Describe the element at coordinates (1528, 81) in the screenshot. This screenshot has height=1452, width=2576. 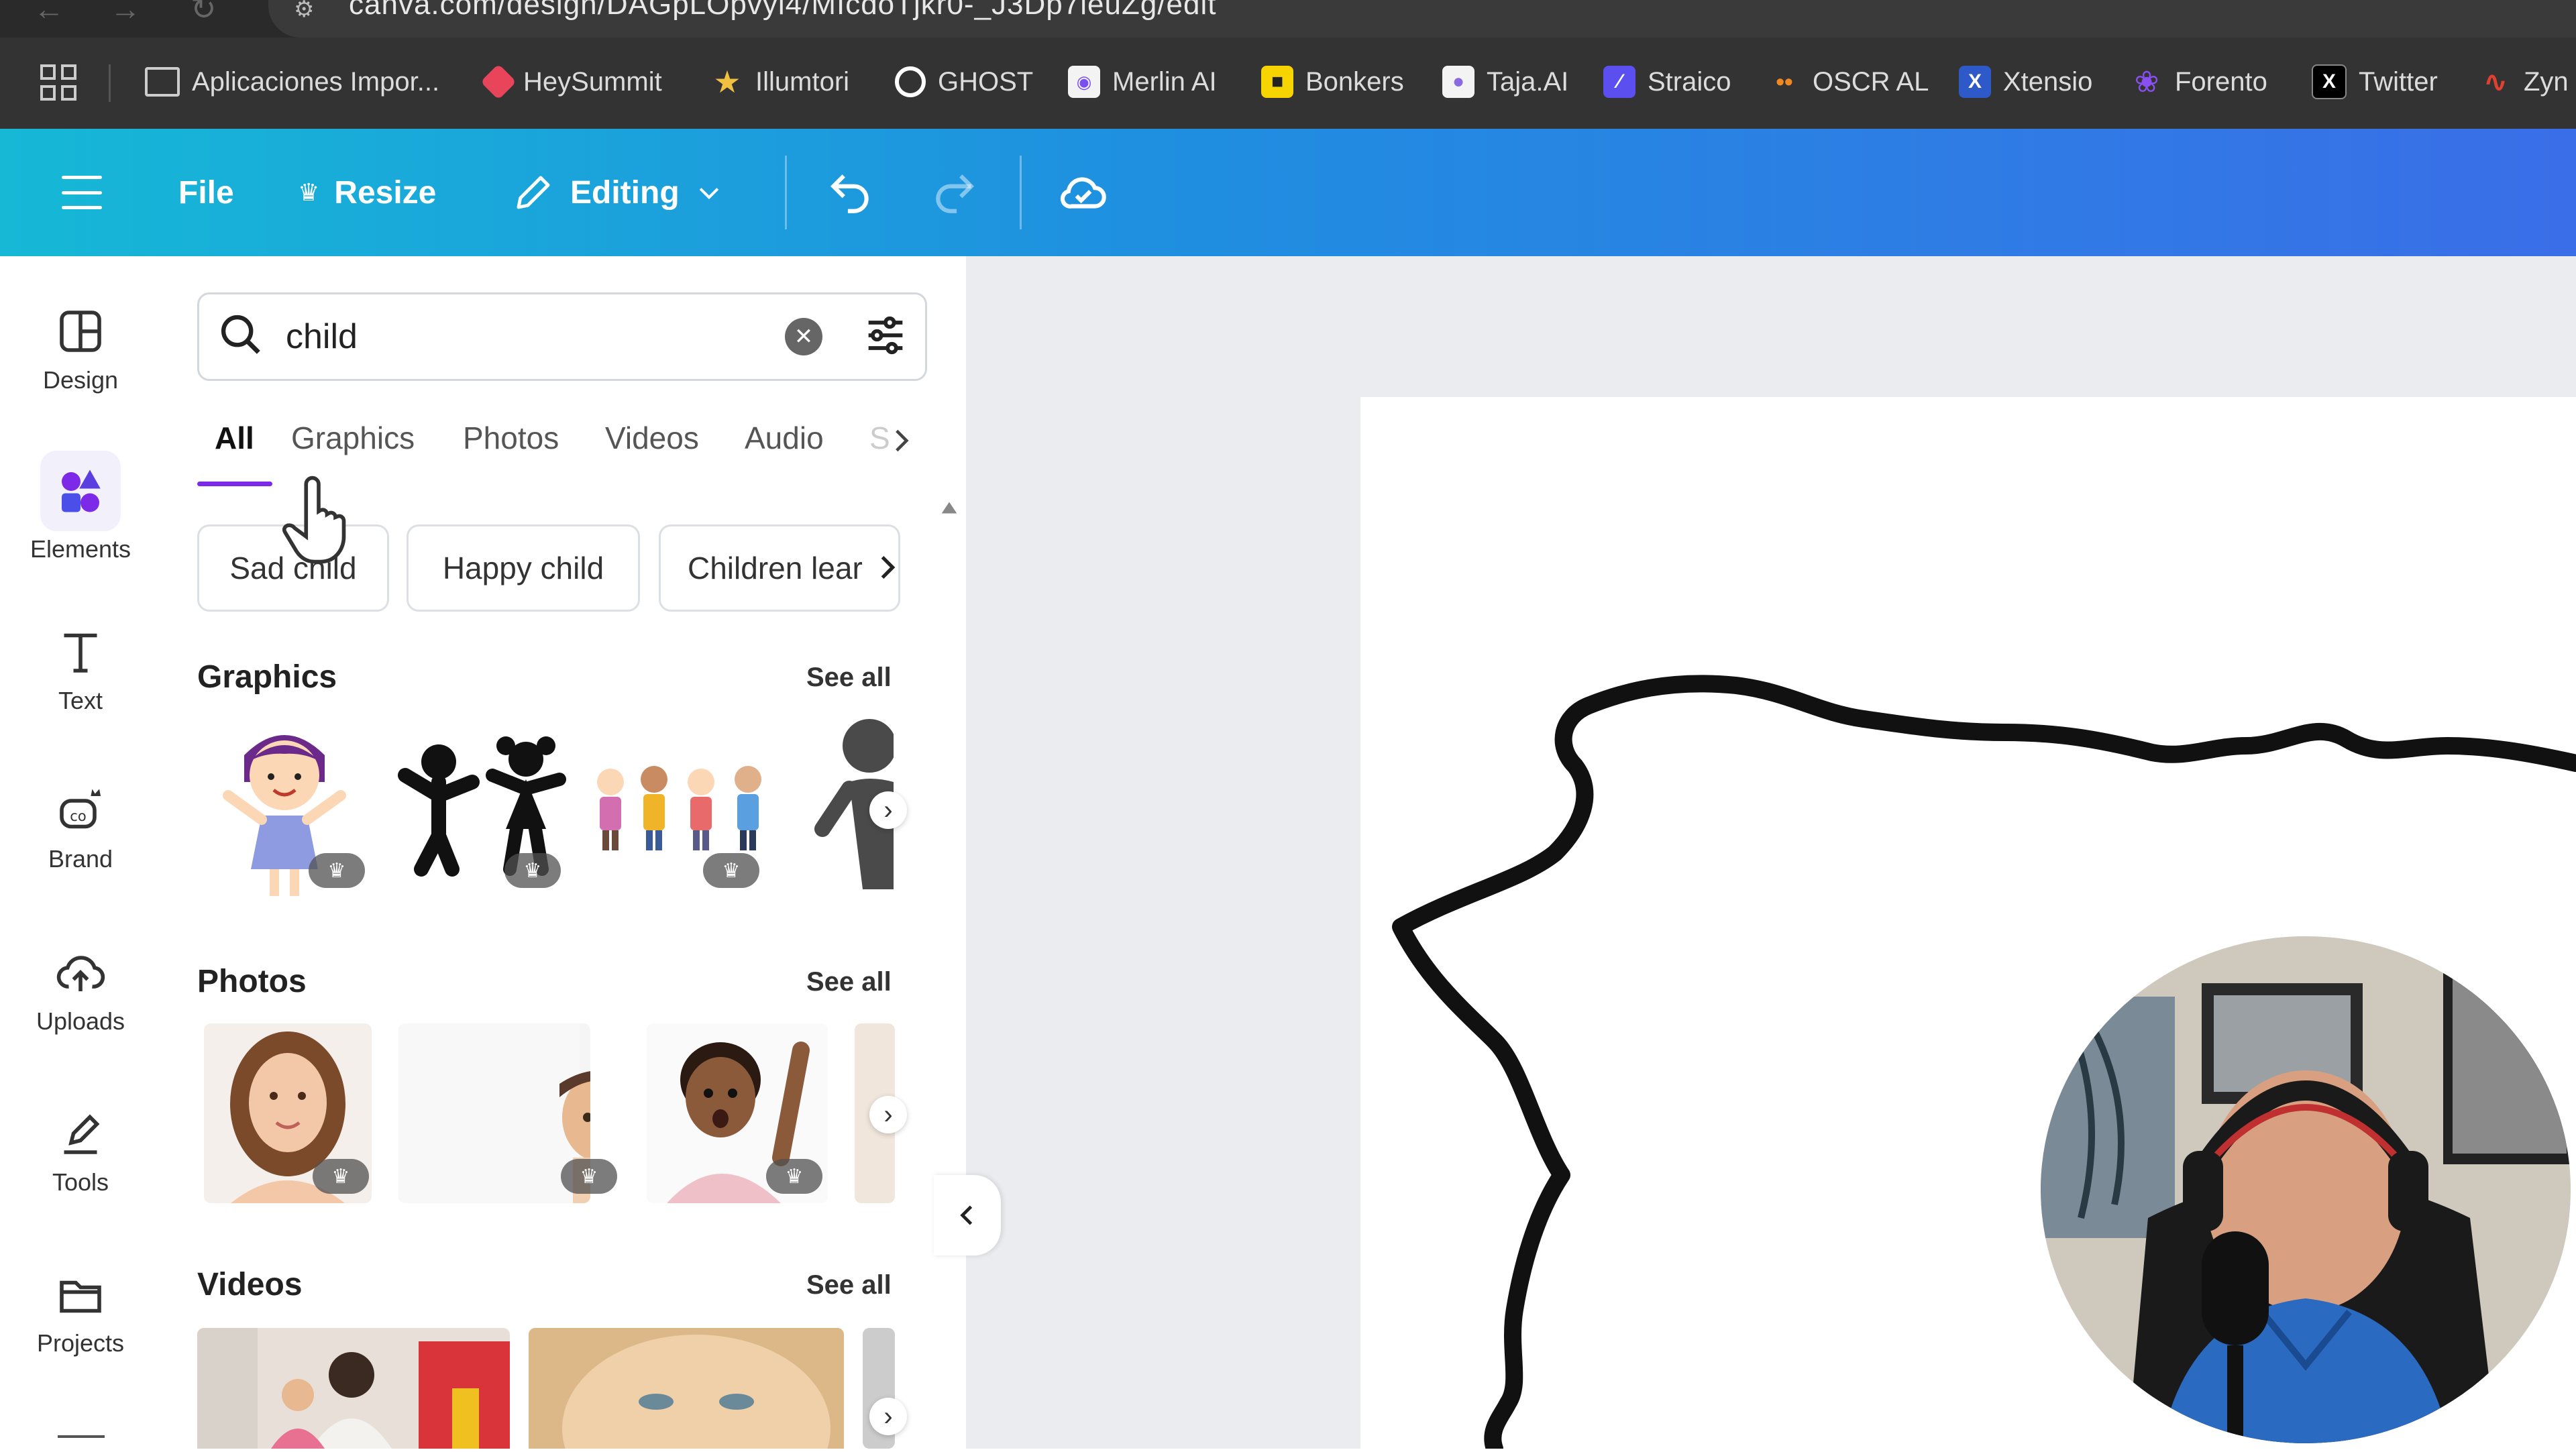
I see `bookmark-label: Taja.AI` at that location.